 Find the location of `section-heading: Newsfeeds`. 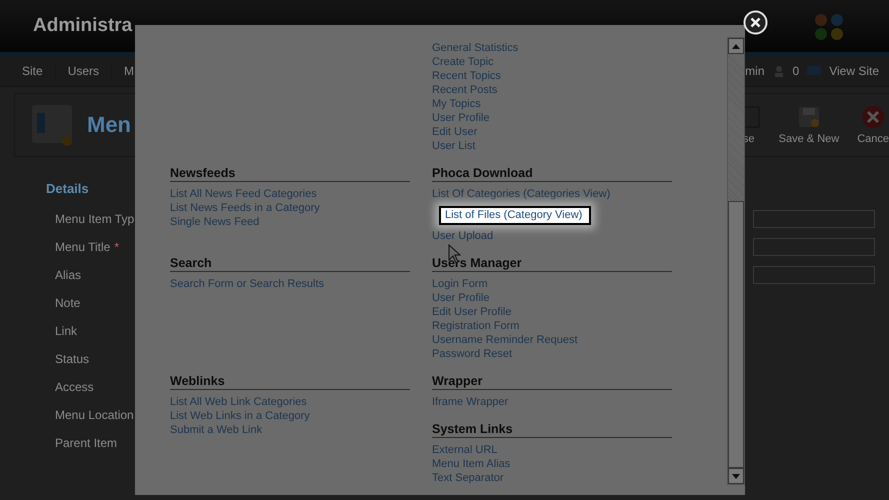

section-heading: Newsfeeds is located at coordinates (290, 174).